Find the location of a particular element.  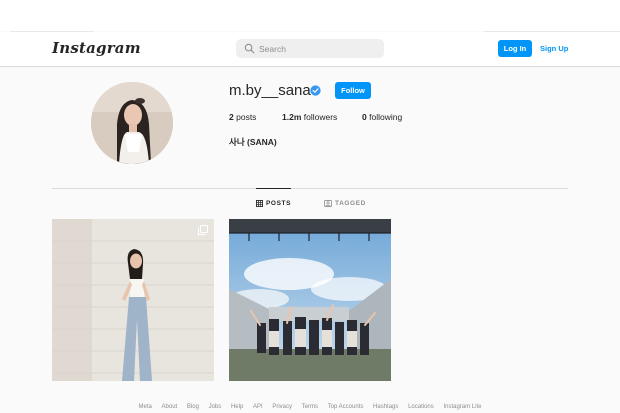

multiple-photos-icon is located at coordinates (203, 230).